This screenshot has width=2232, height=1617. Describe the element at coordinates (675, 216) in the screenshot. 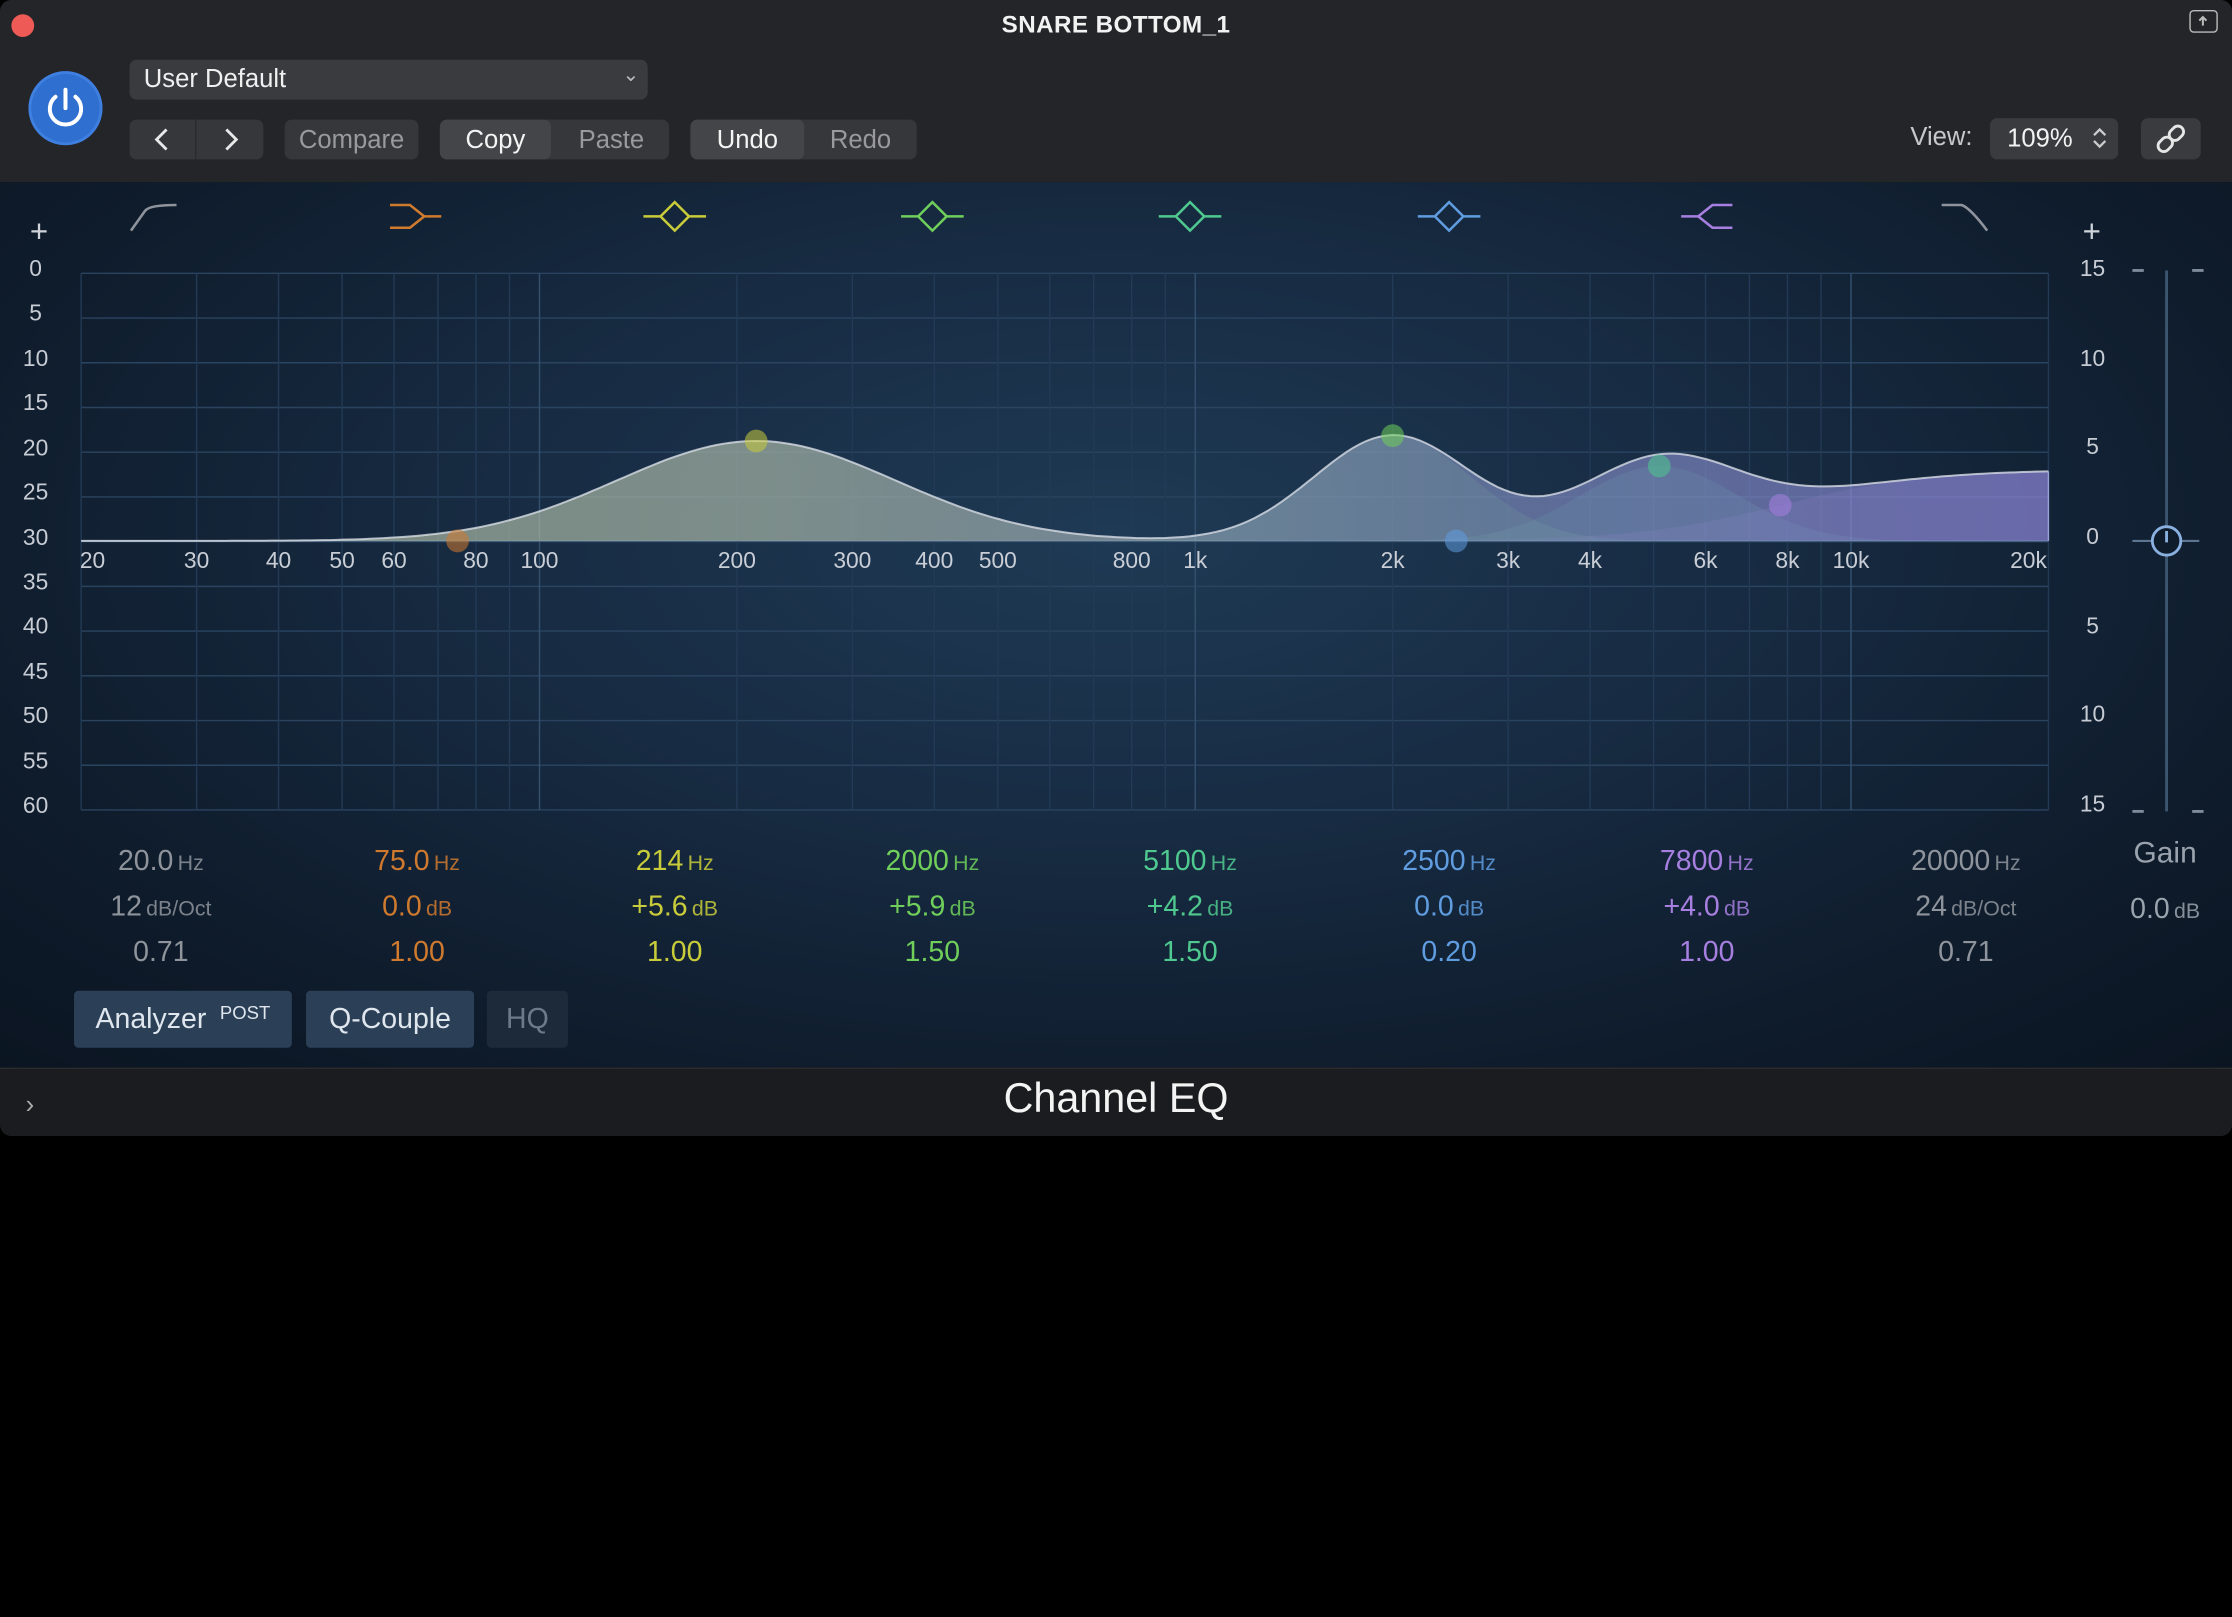

I see `band-3-bell-icon` at that location.